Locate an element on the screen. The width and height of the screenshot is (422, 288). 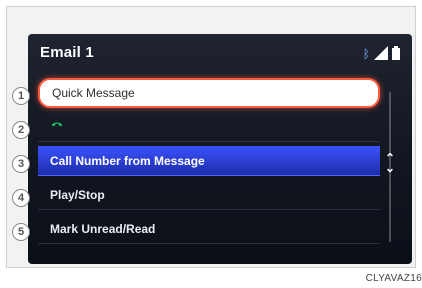
callout-5-badge: 5 is located at coordinates (21, 232).